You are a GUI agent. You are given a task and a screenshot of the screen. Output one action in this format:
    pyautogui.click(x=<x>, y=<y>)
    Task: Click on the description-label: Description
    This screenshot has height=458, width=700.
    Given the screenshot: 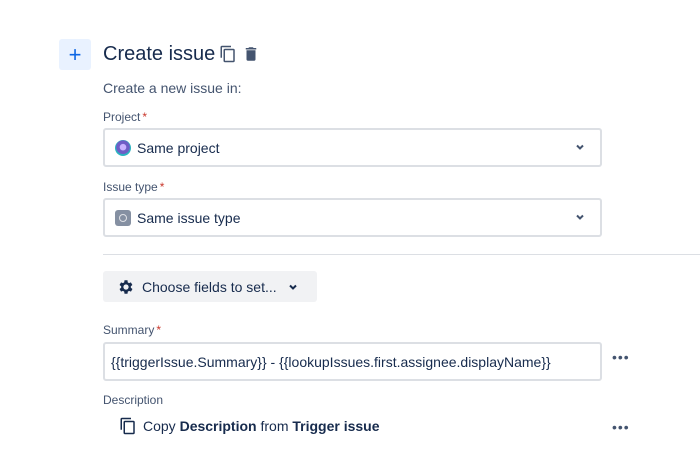 What is the action you would take?
    pyautogui.click(x=133, y=400)
    